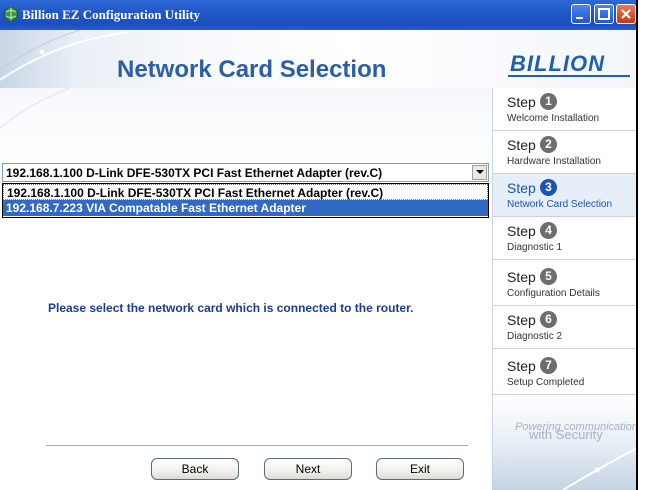 Image resolution: width=645 pixels, height=490 pixels. I want to click on close-icon, so click(626, 14).